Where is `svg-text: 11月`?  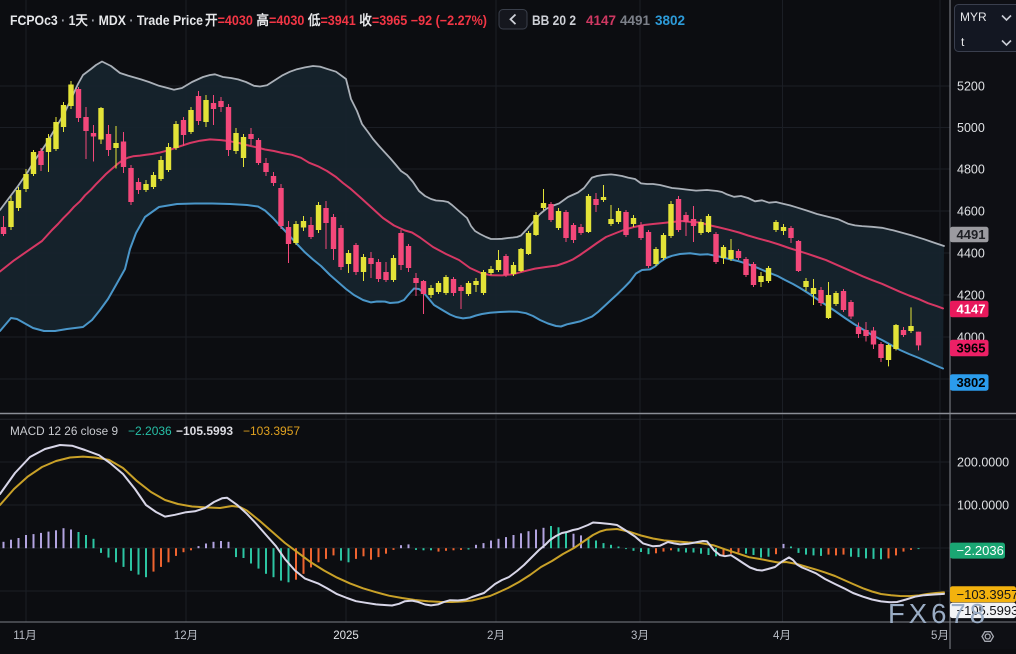
svg-text: 11月 is located at coordinates (24, 636).